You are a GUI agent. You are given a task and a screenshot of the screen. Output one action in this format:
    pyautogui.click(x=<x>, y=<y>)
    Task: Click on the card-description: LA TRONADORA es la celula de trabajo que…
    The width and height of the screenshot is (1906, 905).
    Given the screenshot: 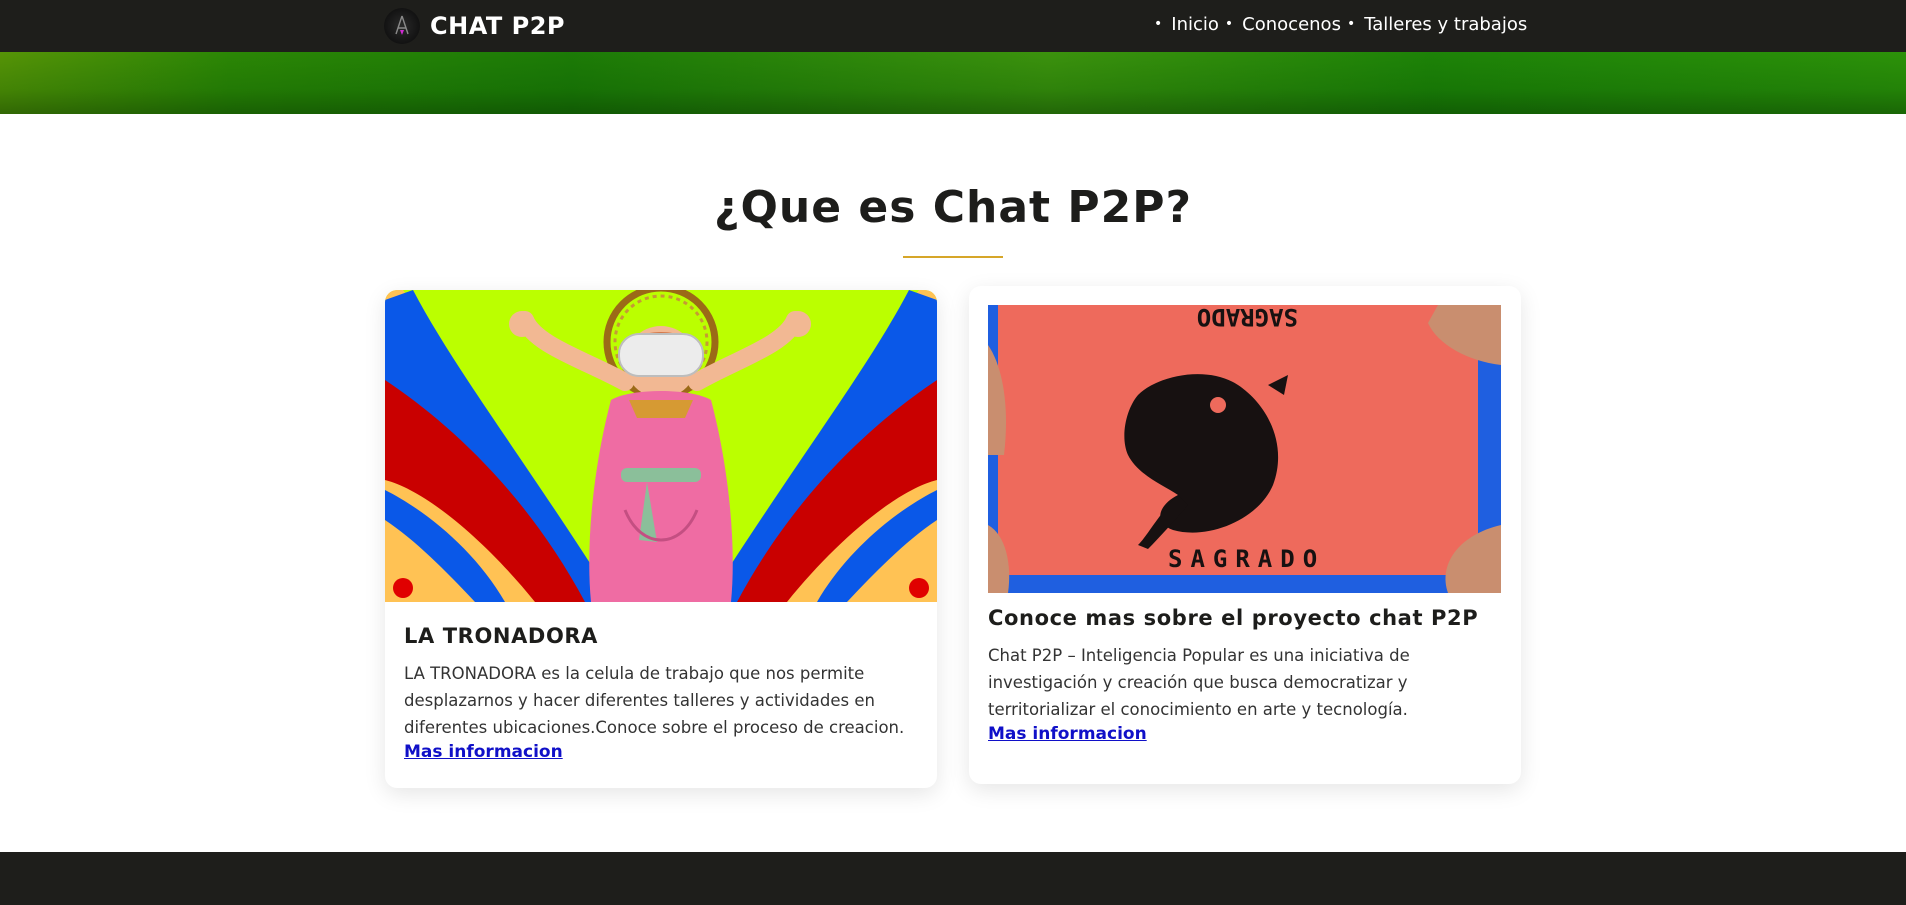 What is the action you would take?
    pyautogui.click(x=654, y=700)
    